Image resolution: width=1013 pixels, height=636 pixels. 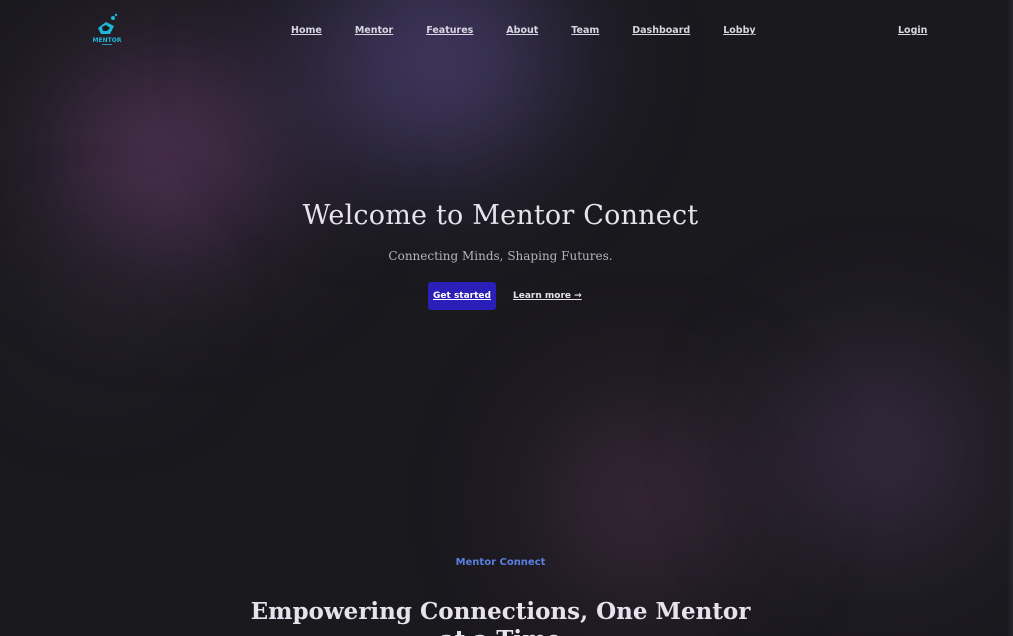 I want to click on nav-link-mentor: Mentor, so click(x=374, y=30).